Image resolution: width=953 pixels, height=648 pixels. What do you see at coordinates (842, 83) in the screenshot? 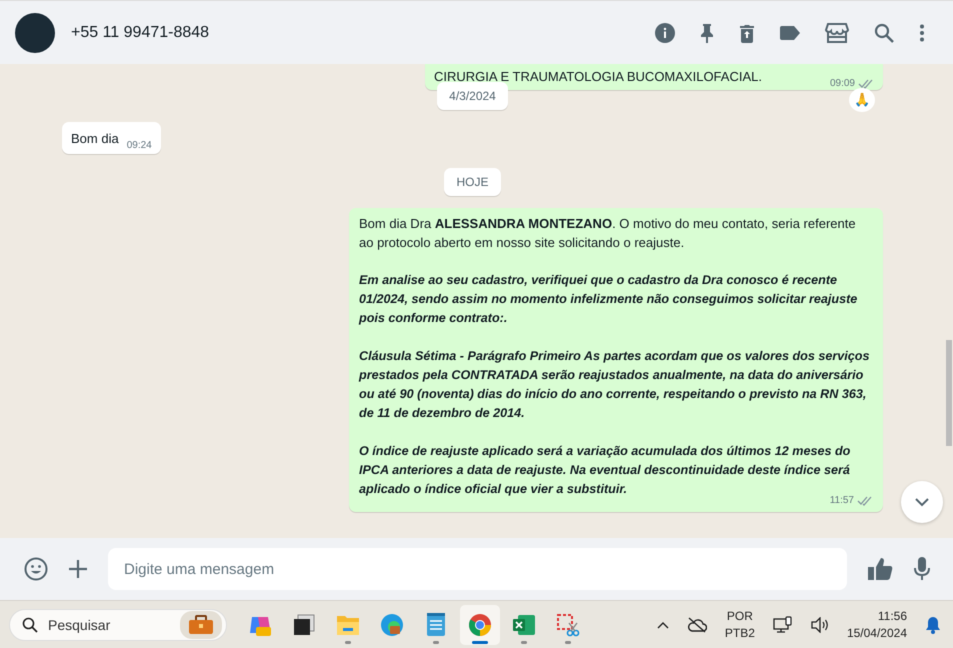
I see `message-time: 09:09` at bounding box center [842, 83].